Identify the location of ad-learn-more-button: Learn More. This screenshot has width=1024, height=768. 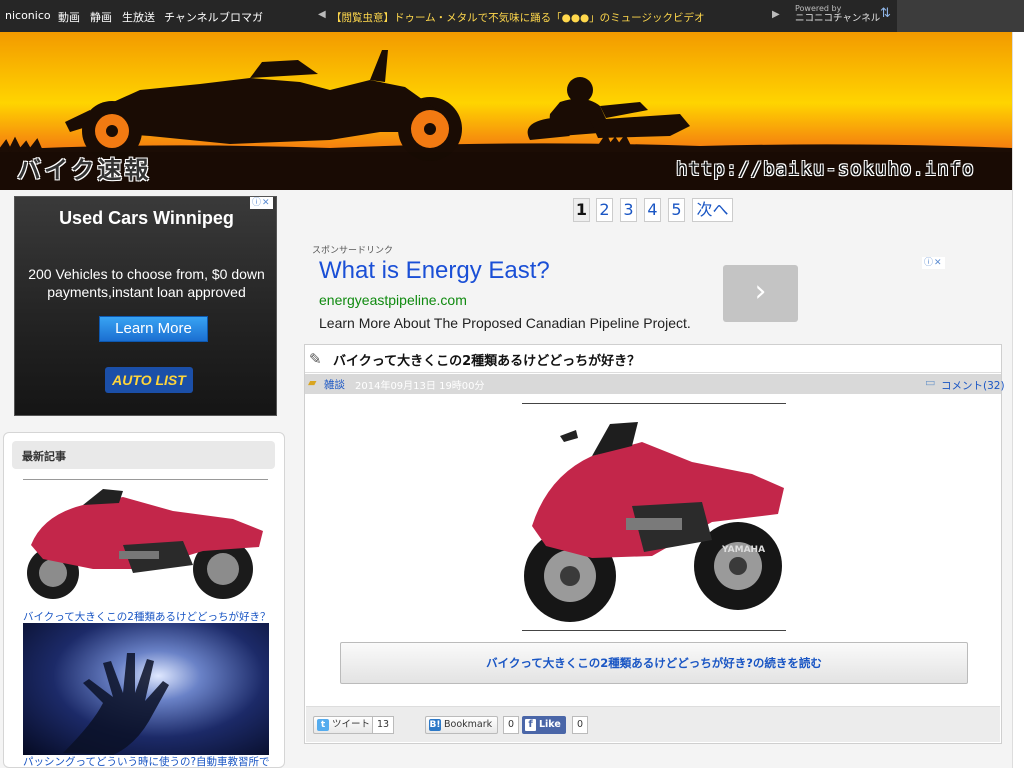
(153, 329).